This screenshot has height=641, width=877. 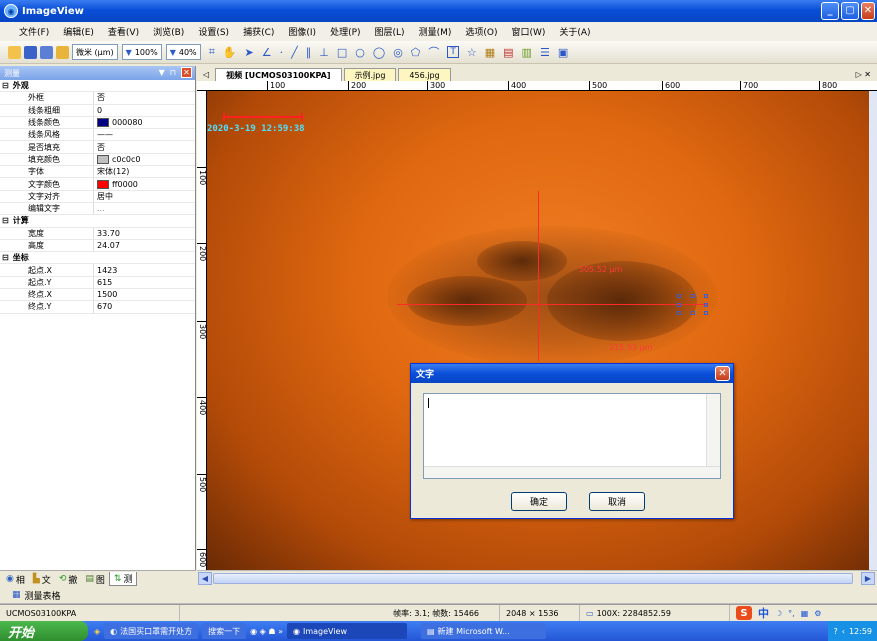 What do you see at coordinates (78, 31) in the screenshot?
I see `menu-edit: 编辑(E)` at bounding box center [78, 31].